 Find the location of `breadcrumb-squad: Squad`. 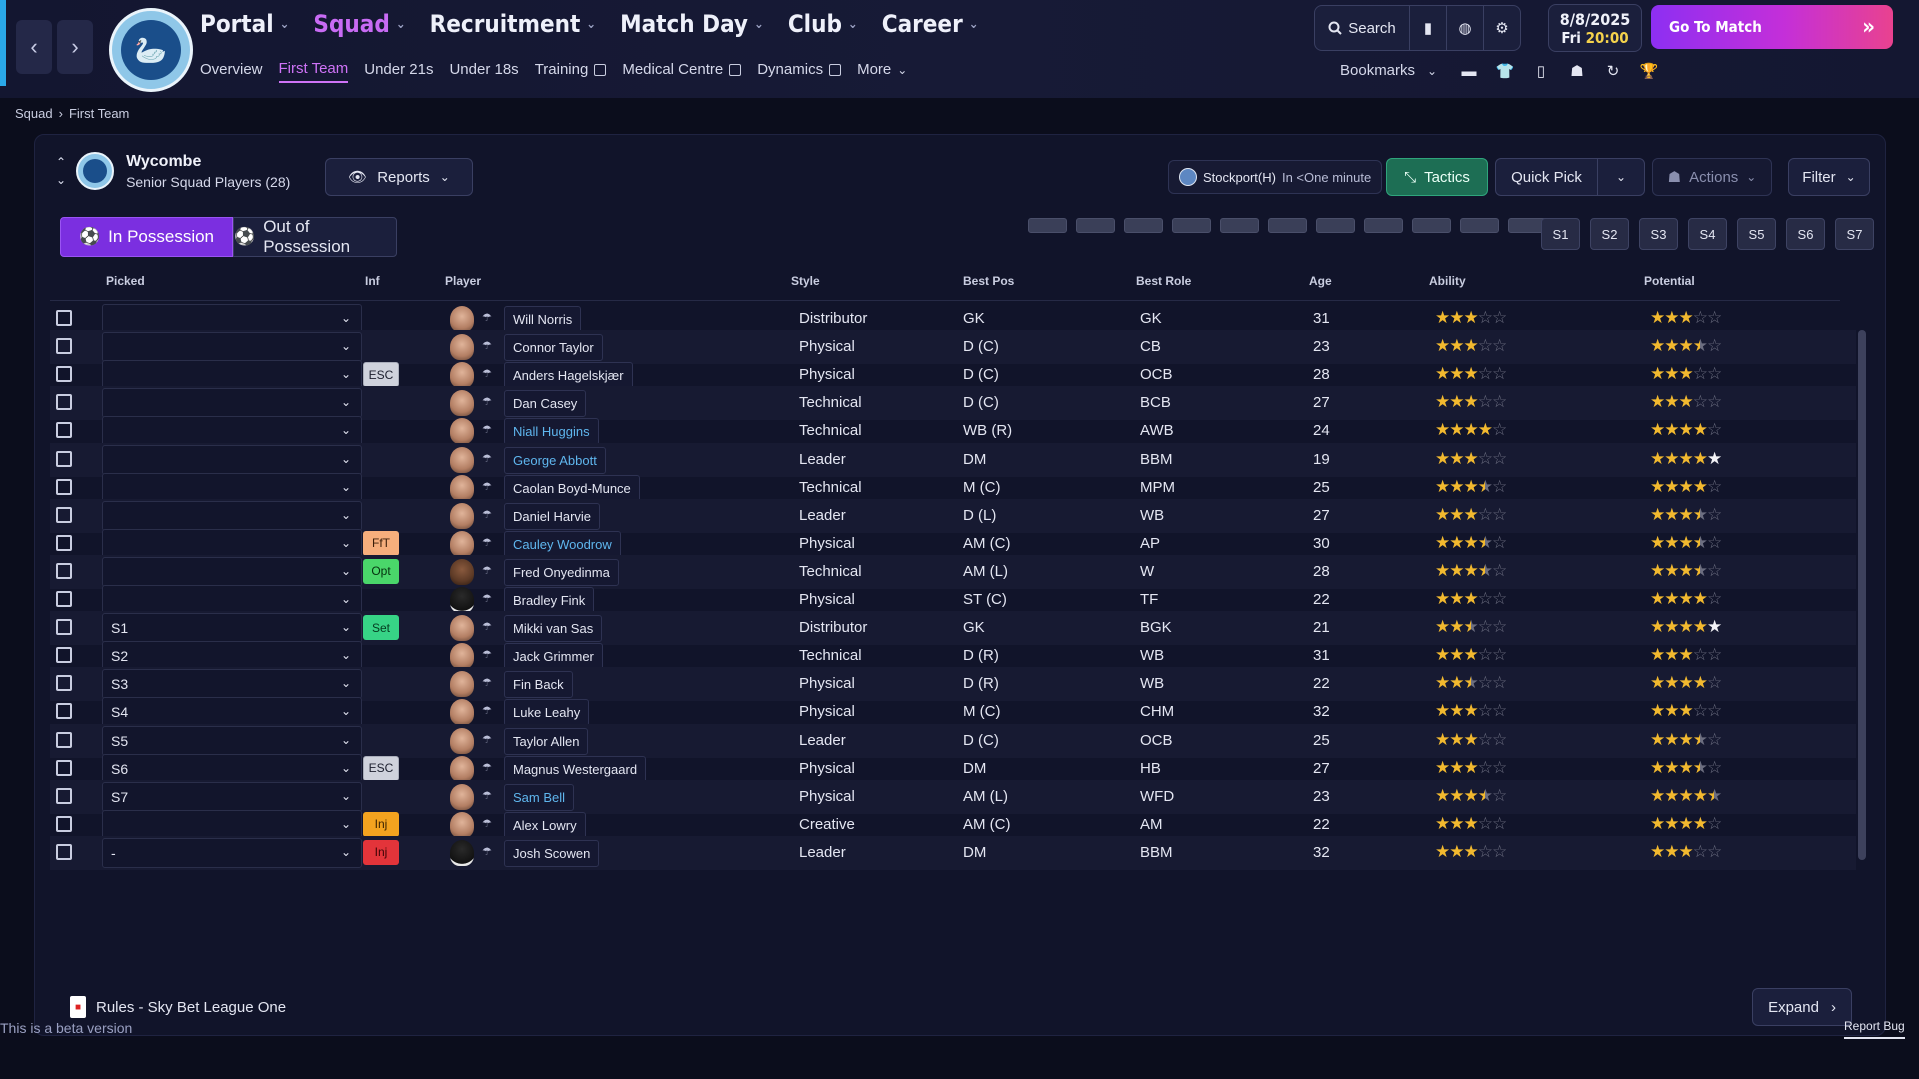

breadcrumb-squad: Squad is located at coordinates (34, 113).